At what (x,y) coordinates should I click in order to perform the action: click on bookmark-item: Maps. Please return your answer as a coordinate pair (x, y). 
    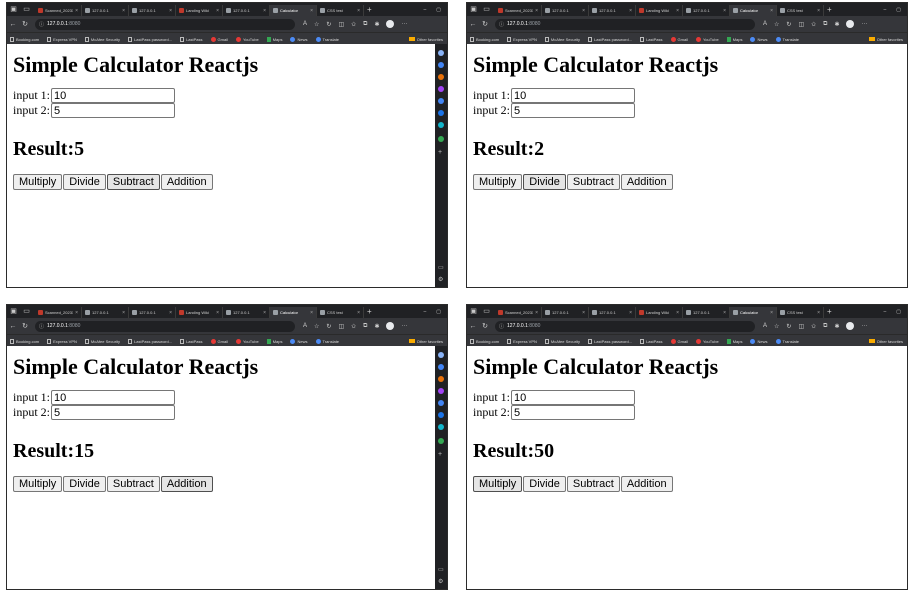
    Looking at the image, I should click on (734, 341).